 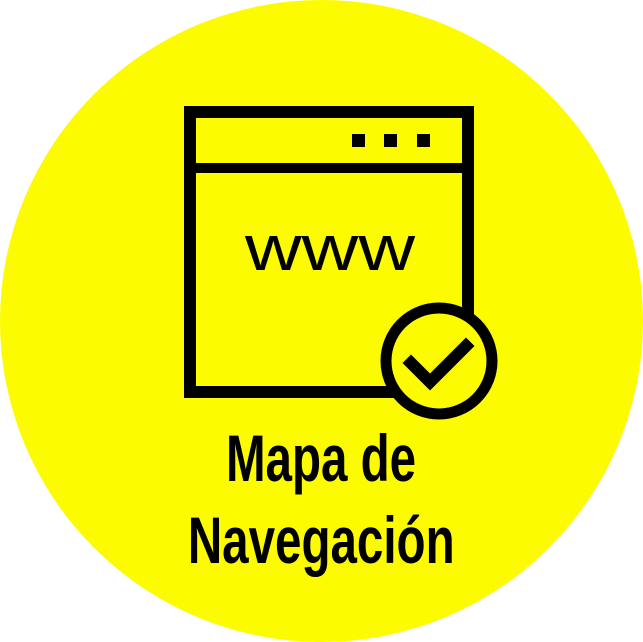 I want to click on caption-line-2: Navegación, so click(x=321, y=540).